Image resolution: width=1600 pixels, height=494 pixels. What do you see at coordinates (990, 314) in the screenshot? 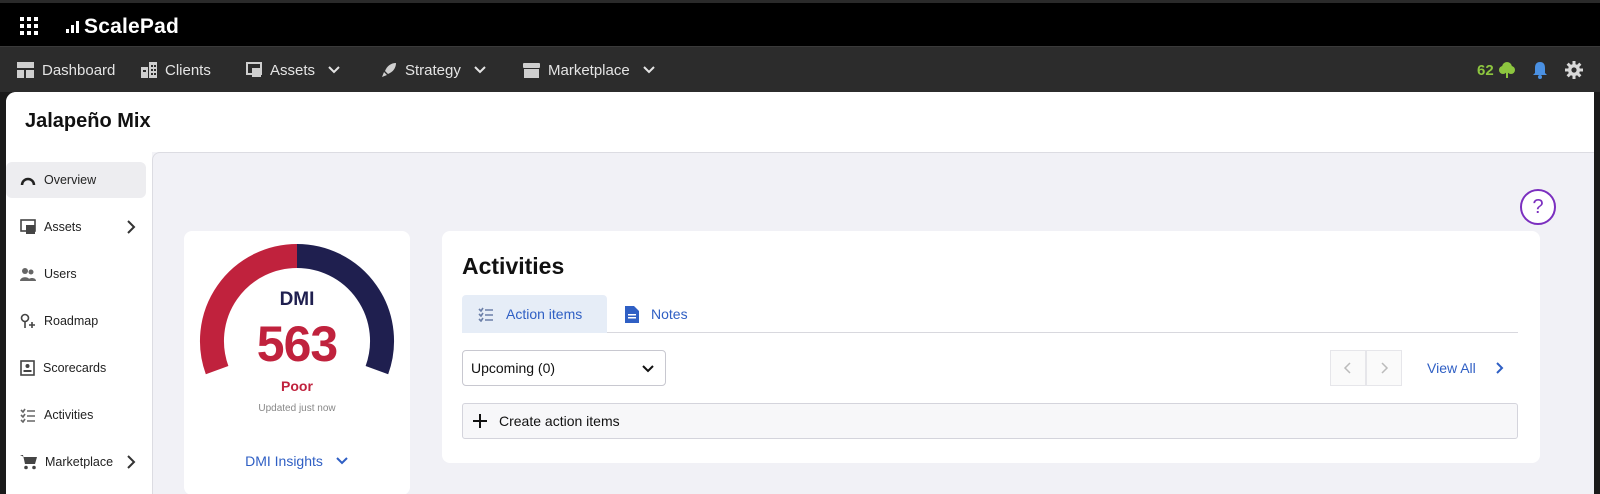
I see `activities-tabs: Action items Notes` at bounding box center [990, 314].